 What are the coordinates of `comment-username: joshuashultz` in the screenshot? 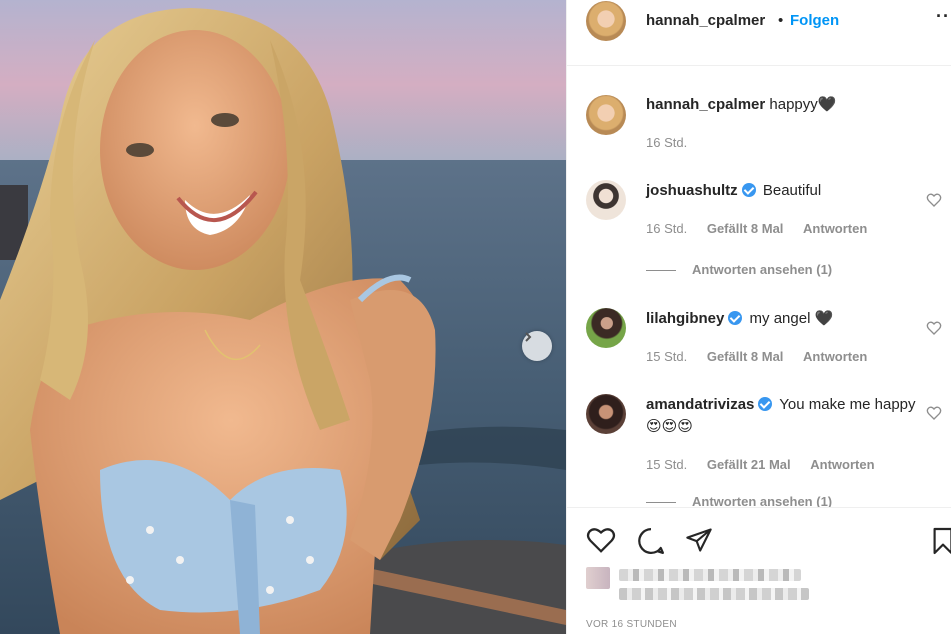 It's located at (692, 190).